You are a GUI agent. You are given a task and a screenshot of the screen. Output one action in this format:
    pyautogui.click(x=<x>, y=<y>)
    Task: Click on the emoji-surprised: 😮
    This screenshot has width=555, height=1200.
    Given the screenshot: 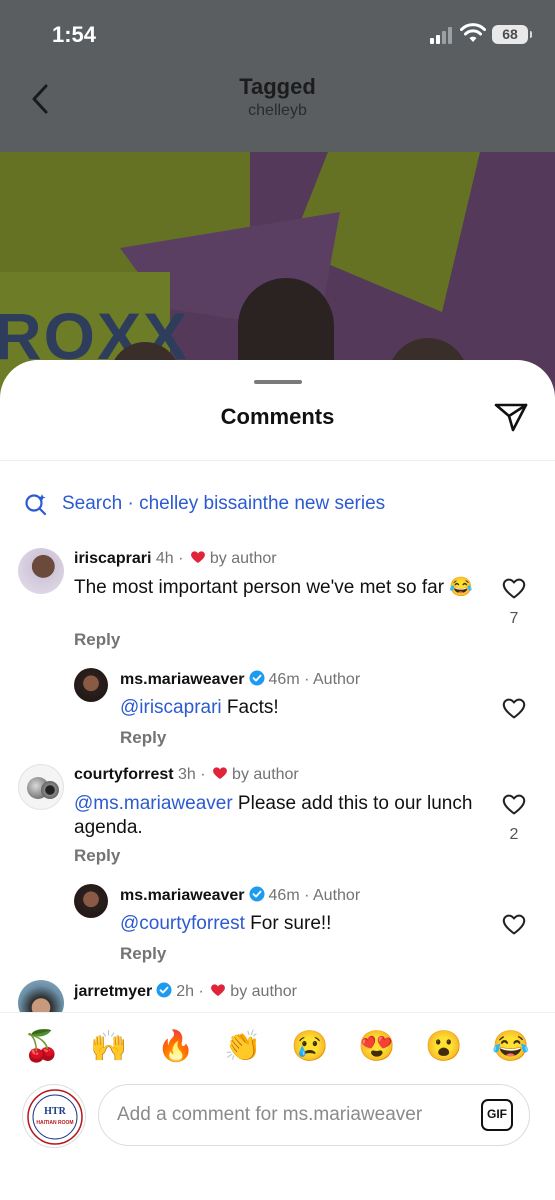 What is the action you would take?
    pyautogui.click(x=444, y=1047)
    